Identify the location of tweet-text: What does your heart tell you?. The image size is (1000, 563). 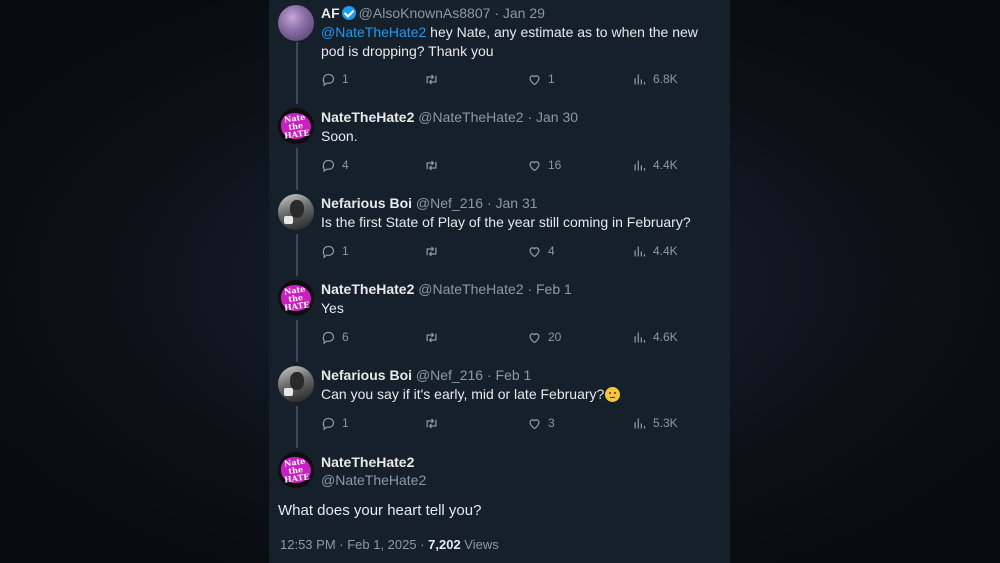
(380, 510).